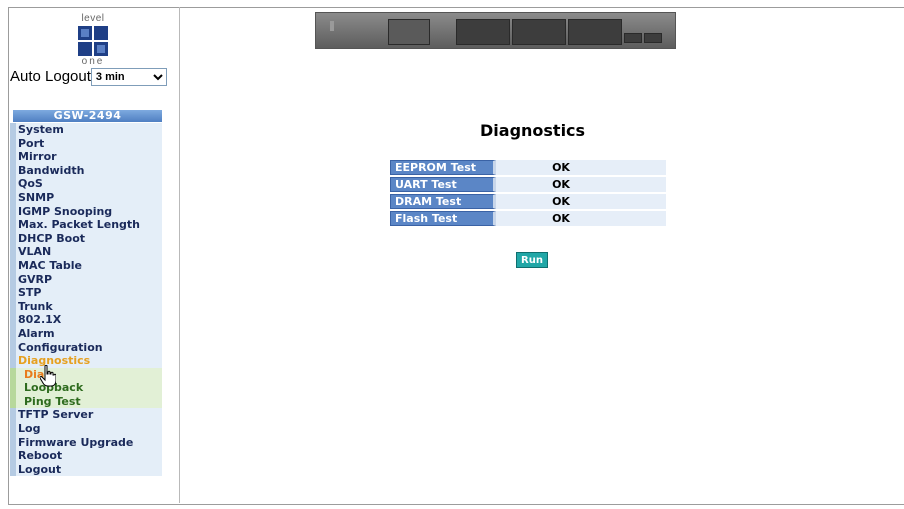  Describe the element at coordinates (86, 252) in the screenshot. I see `sidebar-item-vlan: VLAN` at that location.